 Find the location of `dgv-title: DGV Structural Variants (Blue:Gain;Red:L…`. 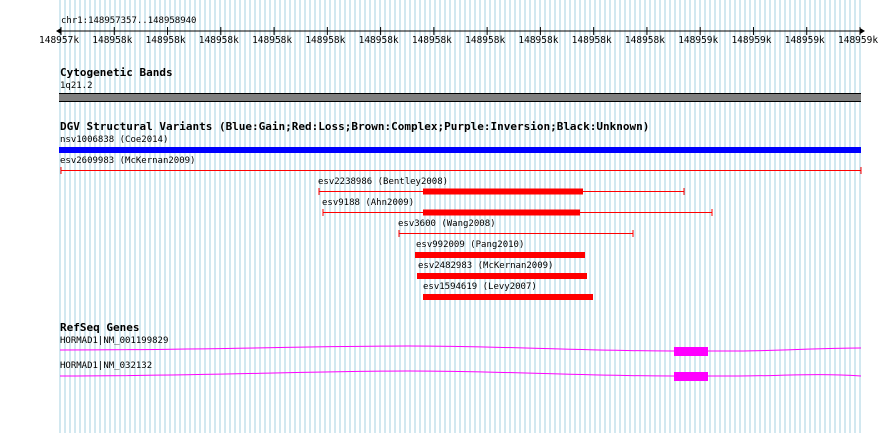

dgv-title: DGV Structural Variants (Blue:Gain;Red:L… is located at coordinates (355, 126).